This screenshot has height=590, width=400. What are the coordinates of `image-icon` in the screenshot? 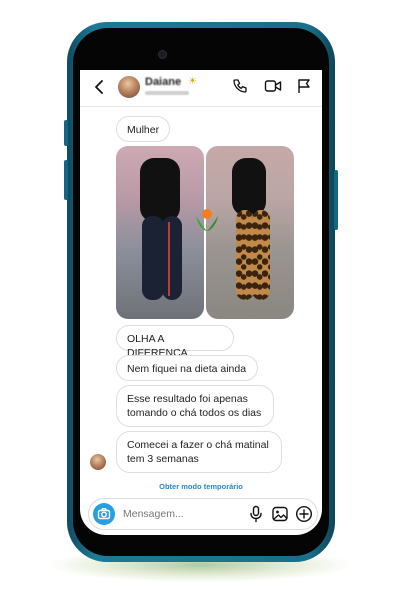 It's located at (280, 516).